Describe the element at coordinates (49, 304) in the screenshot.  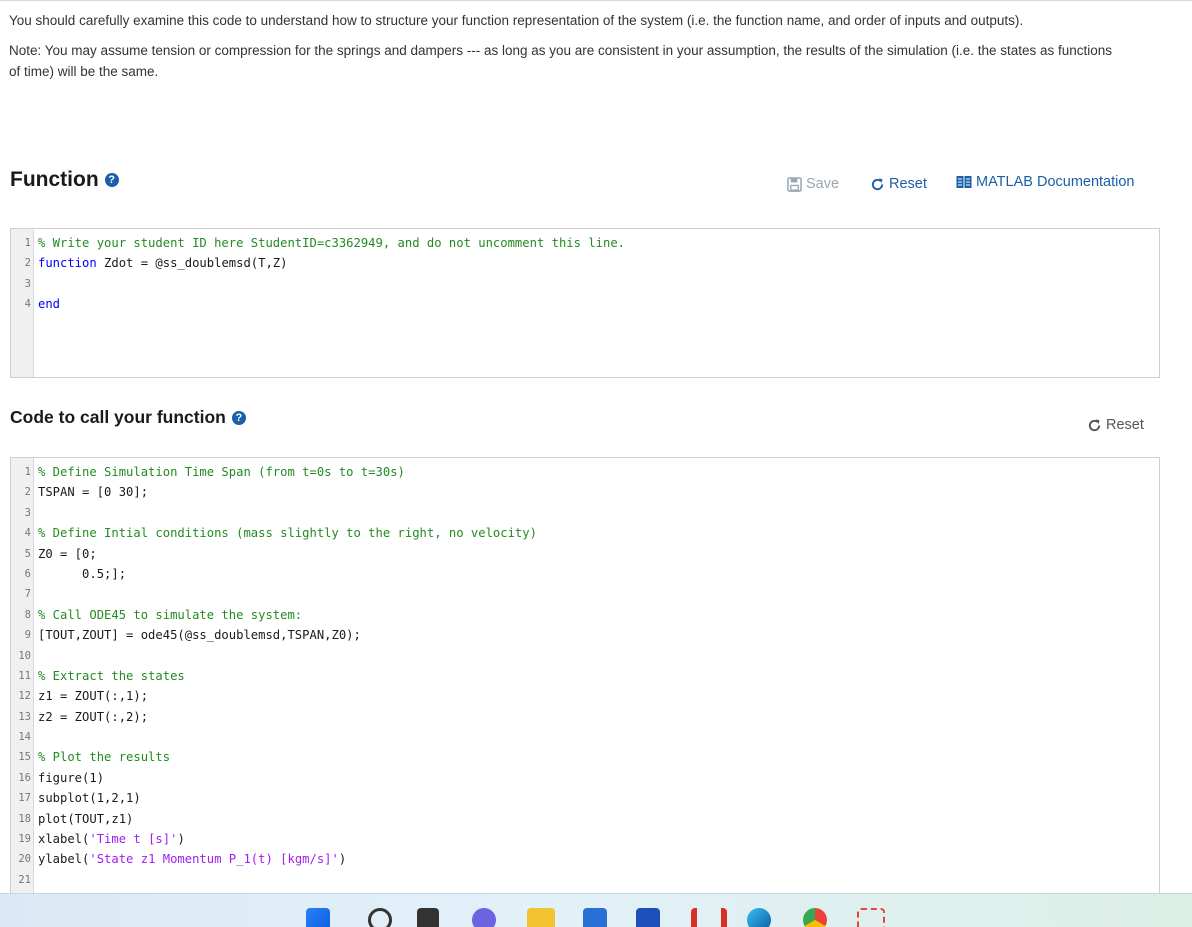
I see `code-text: end` at that location.